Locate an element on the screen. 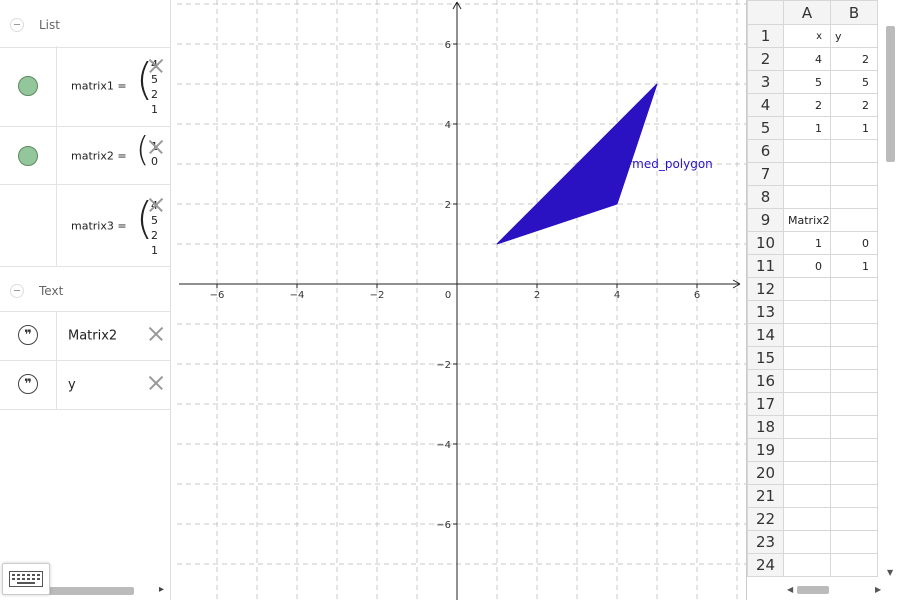 This screenshot has height=600, width=900. row-header: 24 is located at coordinates (765, 565).